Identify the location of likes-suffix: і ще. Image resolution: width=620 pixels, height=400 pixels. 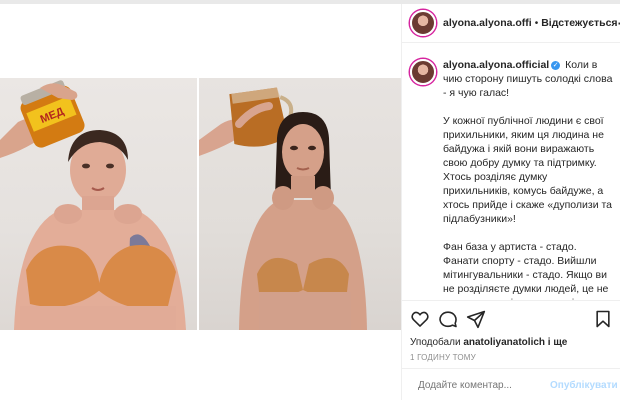
(558, 342).